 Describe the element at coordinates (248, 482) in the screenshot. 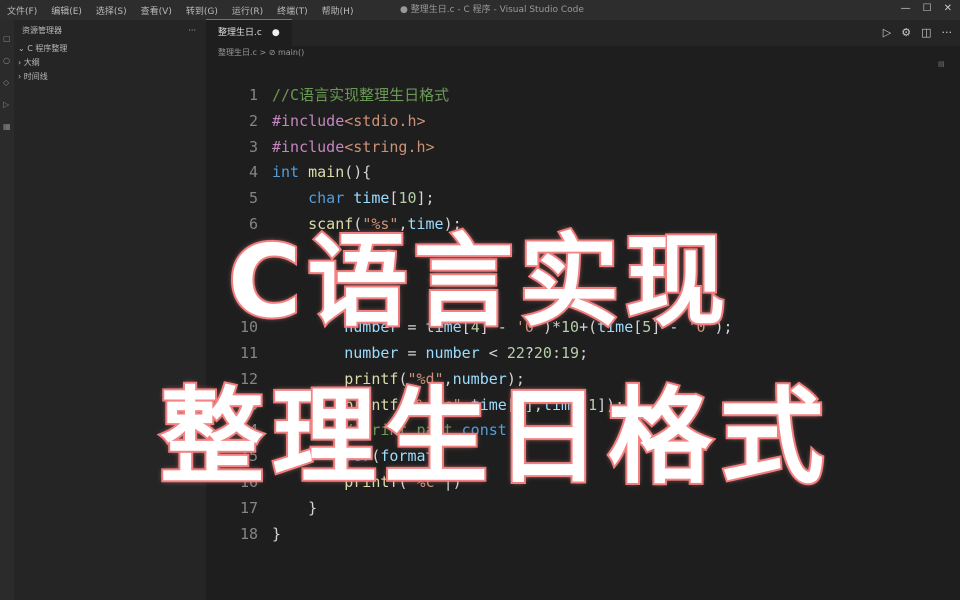

I see `line-number: 16` at that location.